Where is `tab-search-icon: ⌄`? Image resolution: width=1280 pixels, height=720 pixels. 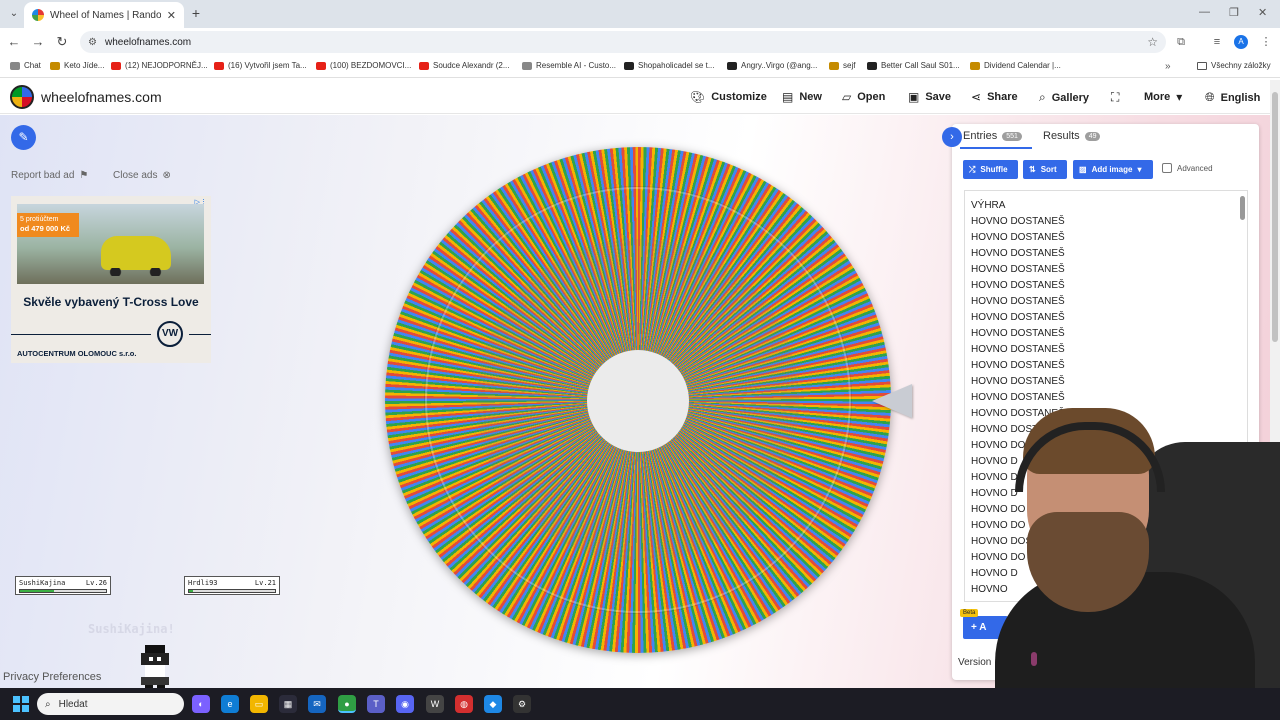
tab-search-icon: ⌄ is located at coordinates (14, 14).